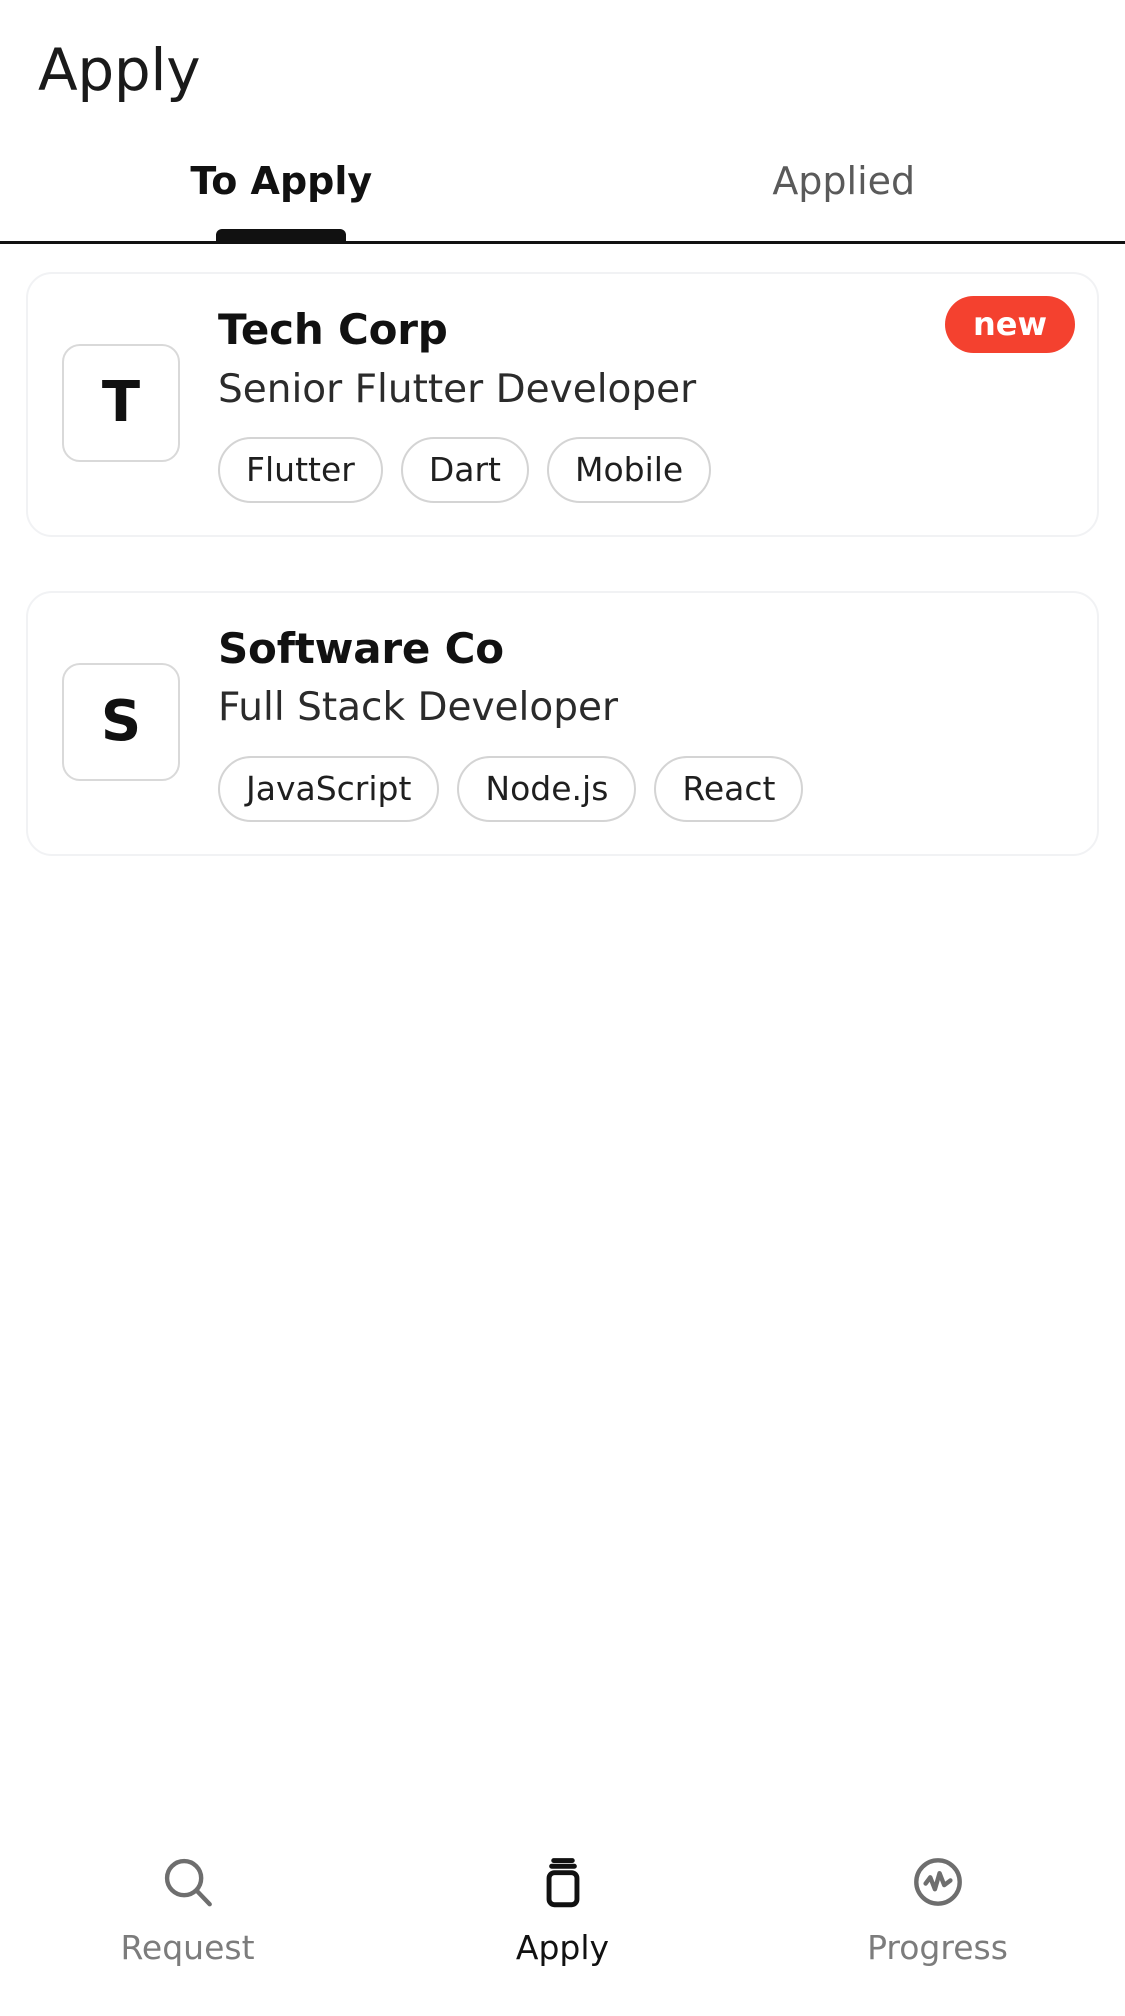 This screenshot has height=2016, width=1125. Describe the element at coordinates (729, 788) in the screenshot. I see `job-tag: React` at that location.